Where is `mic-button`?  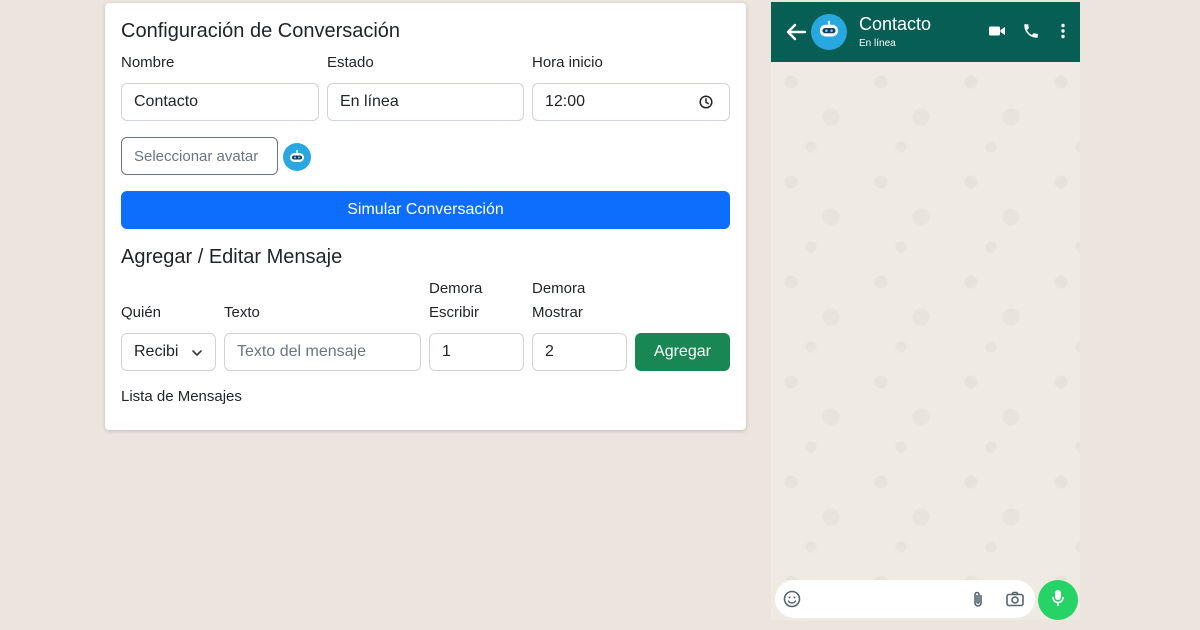
mic-button is located at coordinates (1058, 600).